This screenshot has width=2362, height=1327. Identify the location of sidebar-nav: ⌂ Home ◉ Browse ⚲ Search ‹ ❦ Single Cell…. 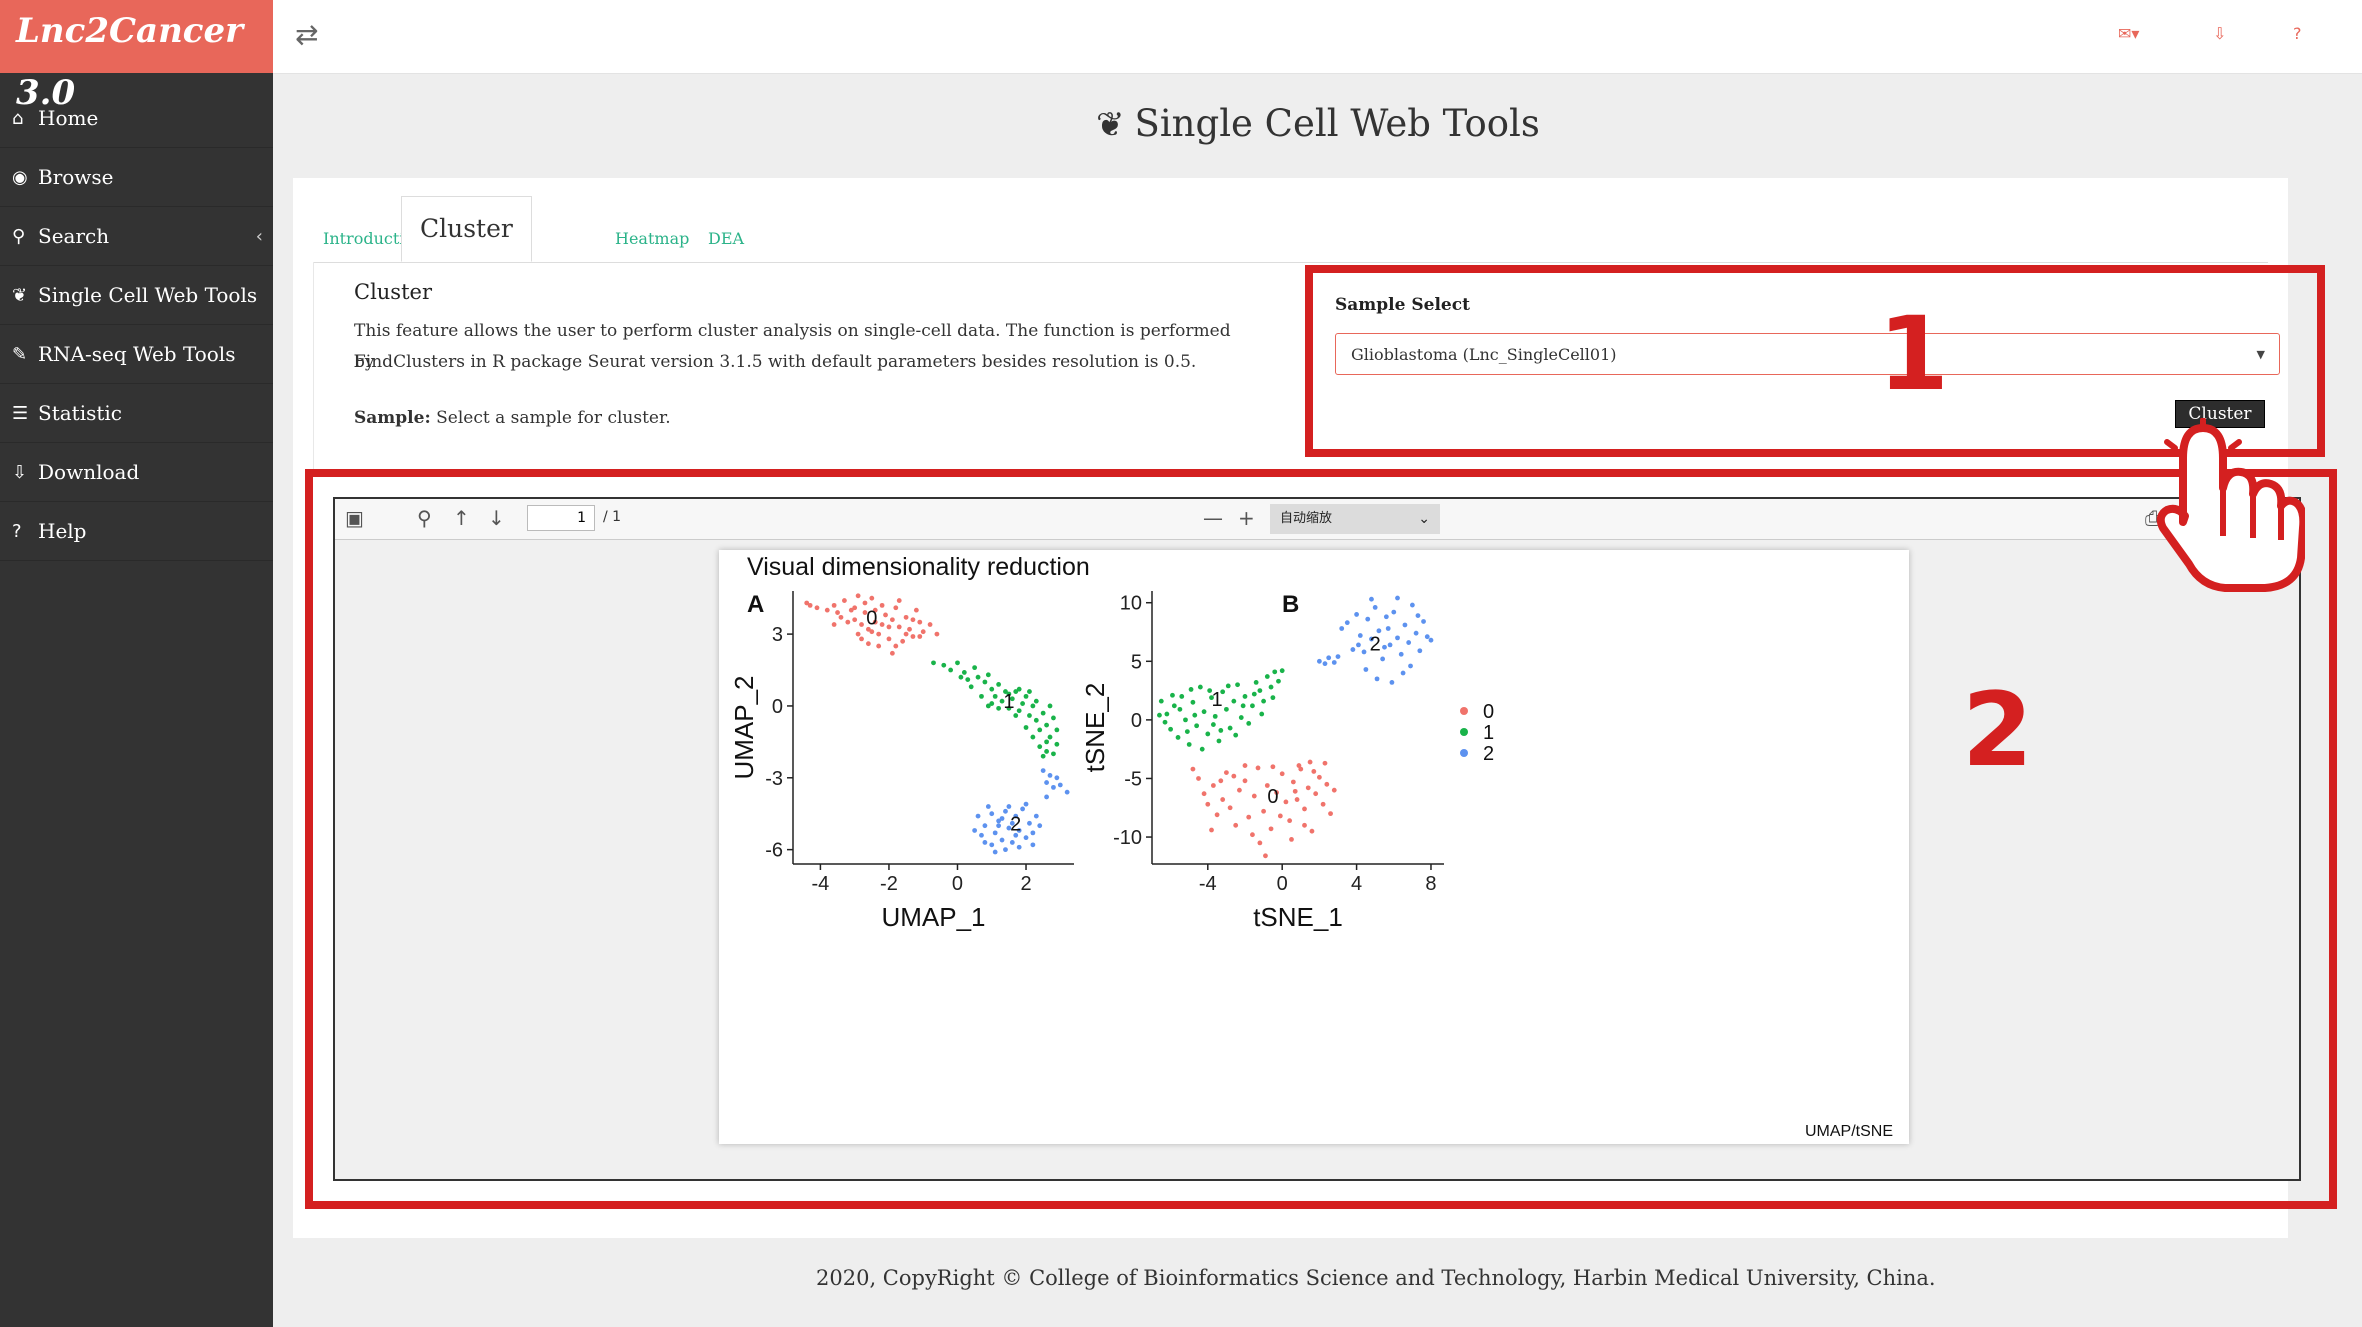
(136, 325).